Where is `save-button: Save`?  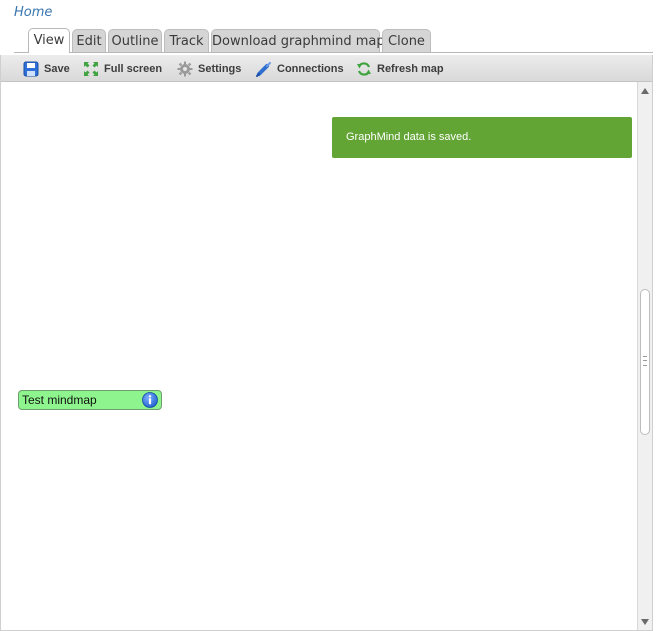 save-button: Save is located at coordinates (46, 68).